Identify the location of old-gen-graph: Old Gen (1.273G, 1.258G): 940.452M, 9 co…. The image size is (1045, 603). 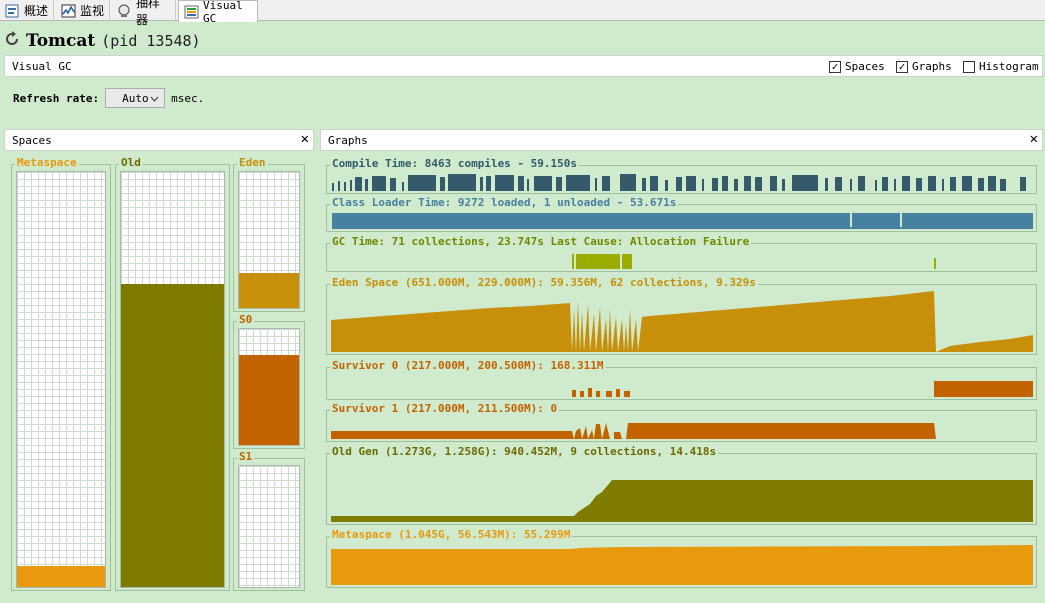
(681, 485).